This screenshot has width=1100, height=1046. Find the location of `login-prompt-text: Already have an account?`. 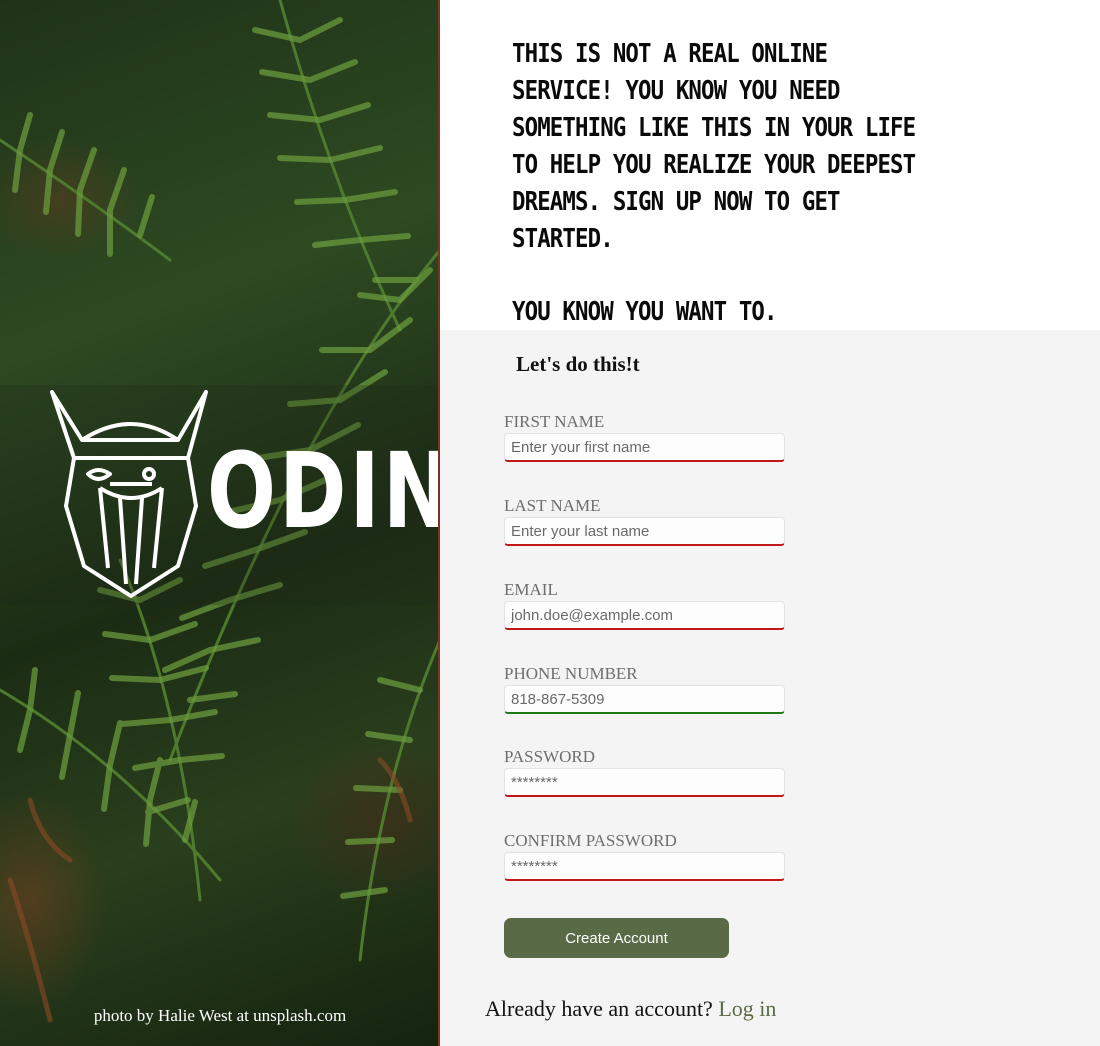

login-prompt-text: Already have an account? is located at coordinates (599, 1008).